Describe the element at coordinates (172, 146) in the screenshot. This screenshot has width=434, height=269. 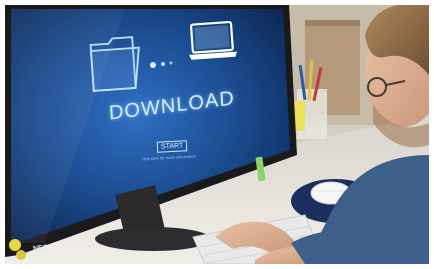
I see `start-button: START` at that location.